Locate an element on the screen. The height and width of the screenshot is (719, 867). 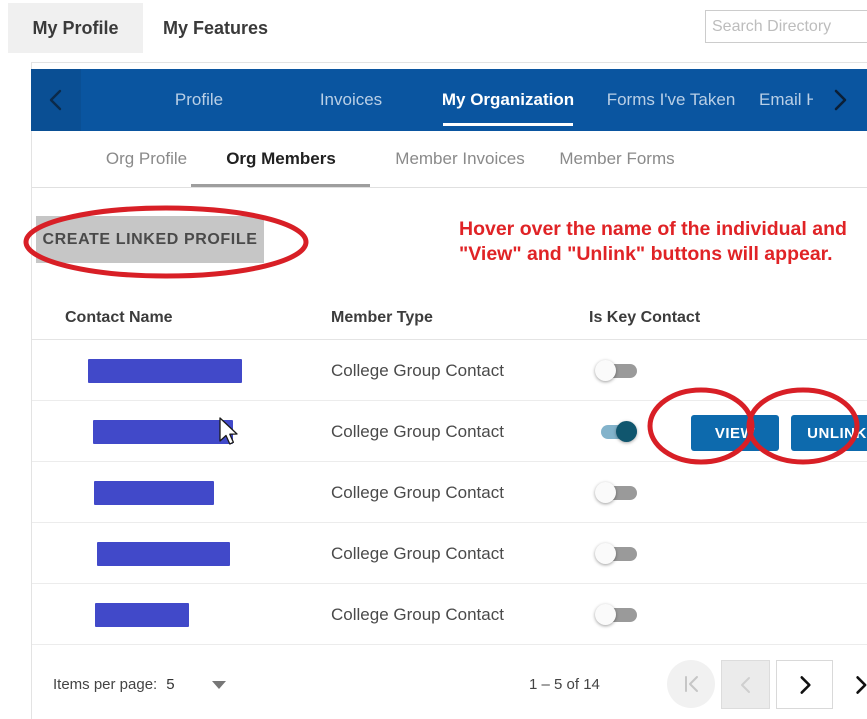
tab-my-features: My Features is located at coordinates (215, 28).